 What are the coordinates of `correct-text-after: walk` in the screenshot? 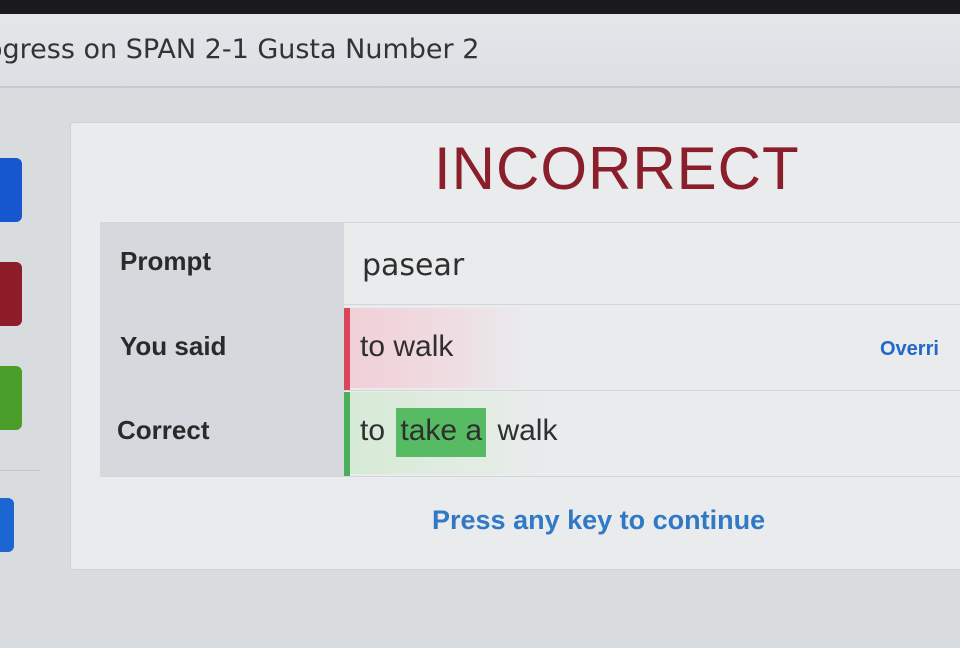 It's located at (527, 430).